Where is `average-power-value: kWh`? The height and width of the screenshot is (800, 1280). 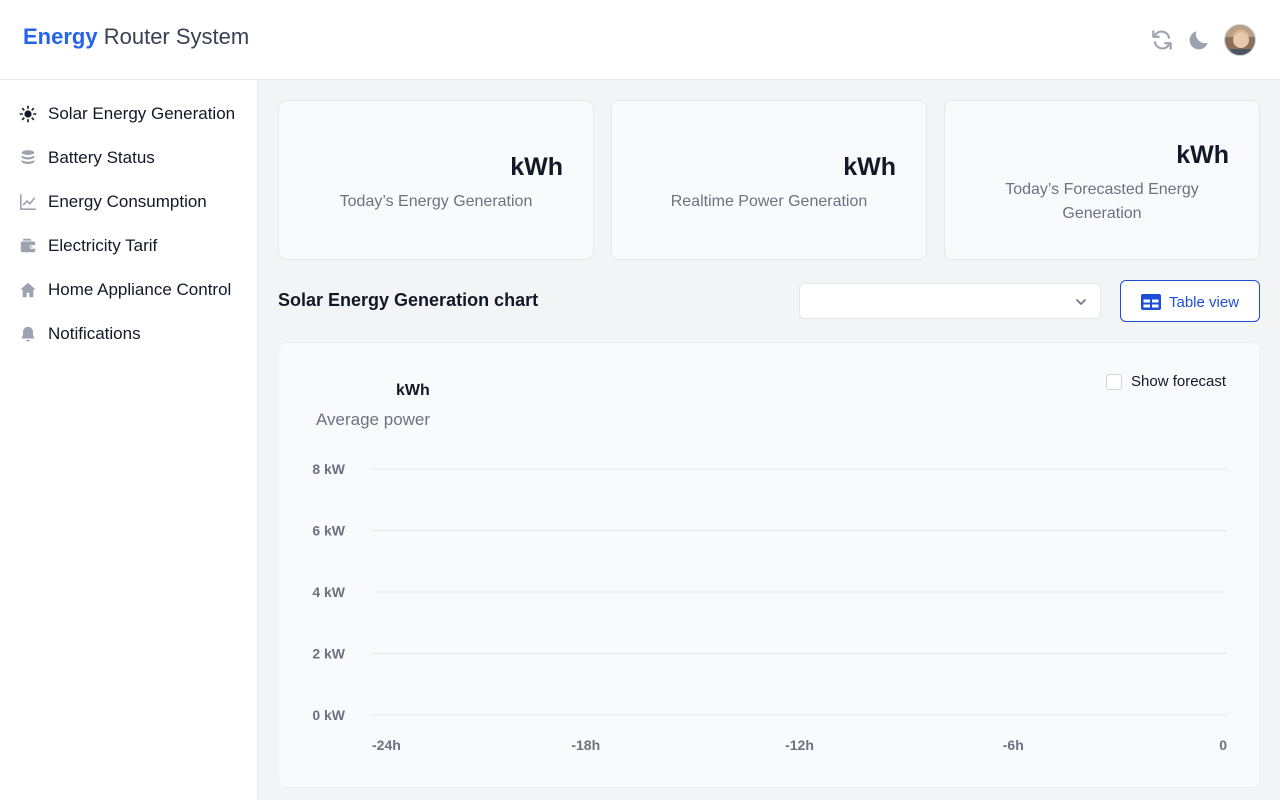 average-power-value: kWh is located at coordinates (413, 390).